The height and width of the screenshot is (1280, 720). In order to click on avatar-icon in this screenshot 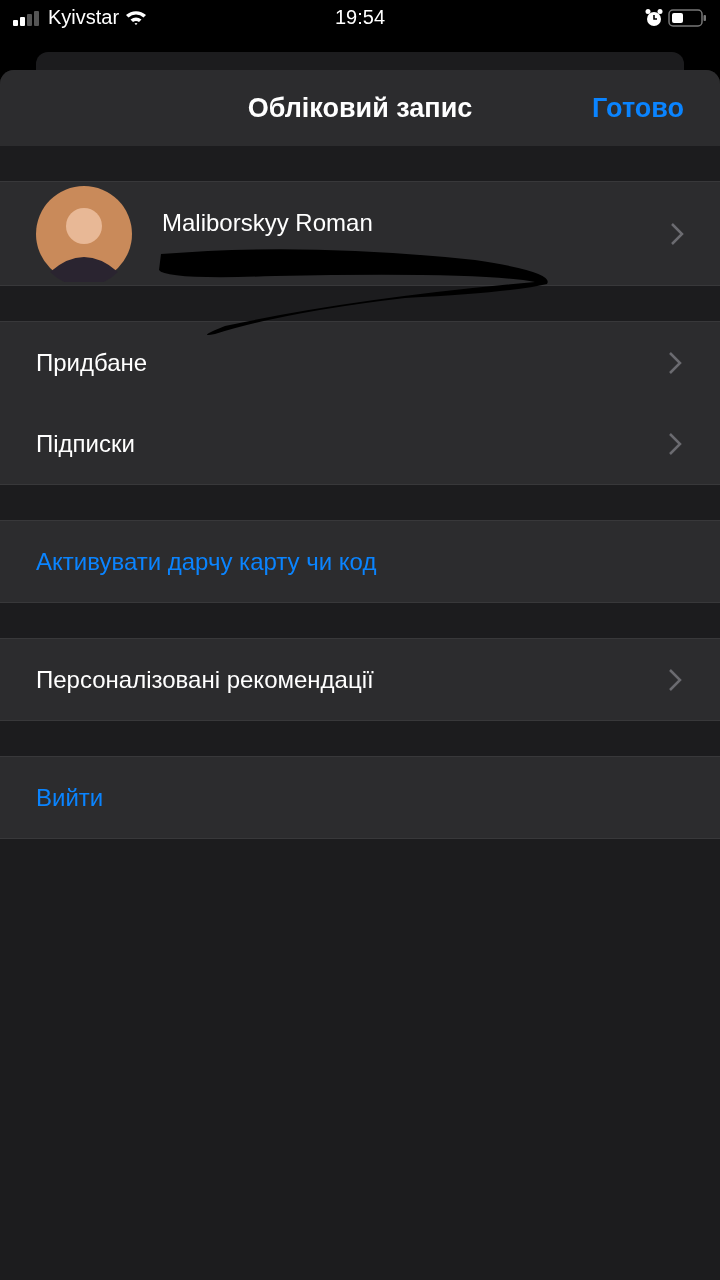, I will do `click(84, 233)`.